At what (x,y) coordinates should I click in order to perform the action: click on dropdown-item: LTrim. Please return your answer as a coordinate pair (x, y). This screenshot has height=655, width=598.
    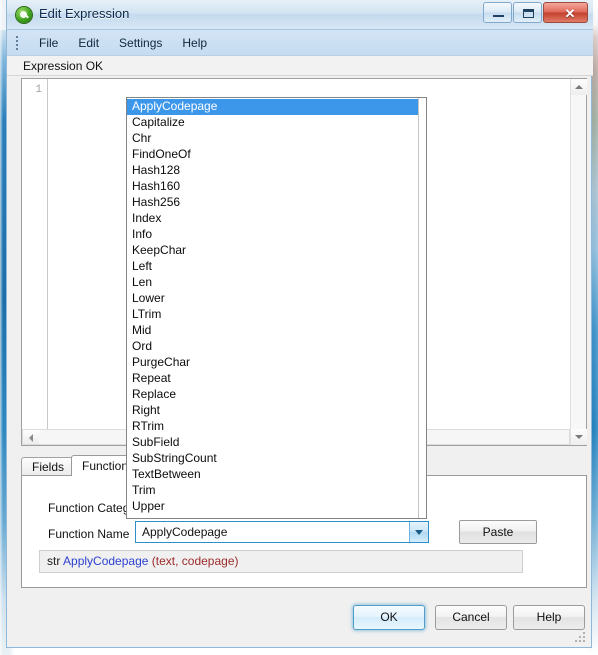
    Looking at the image, I should click on (272, 315).